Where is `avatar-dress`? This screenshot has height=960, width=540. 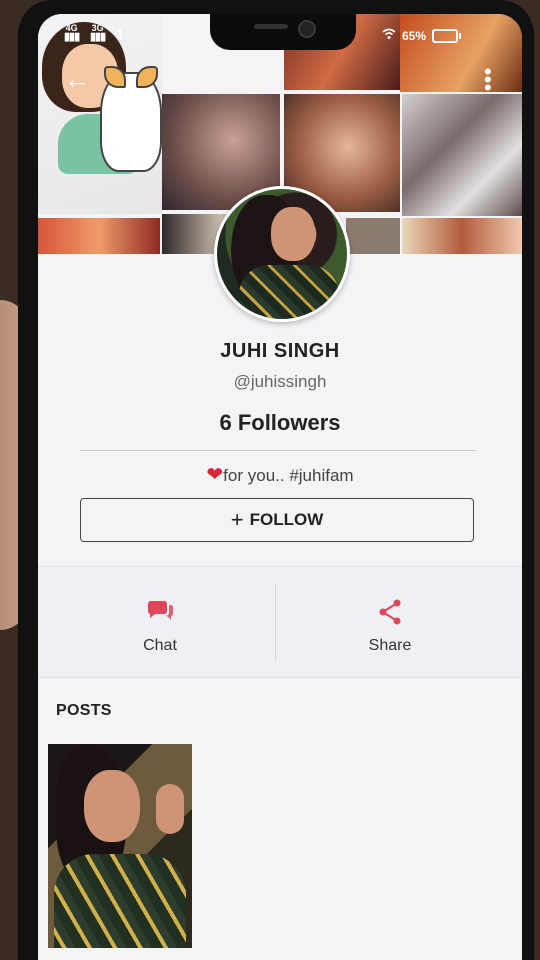 avatar-dress is located at coordinates (289, 292).